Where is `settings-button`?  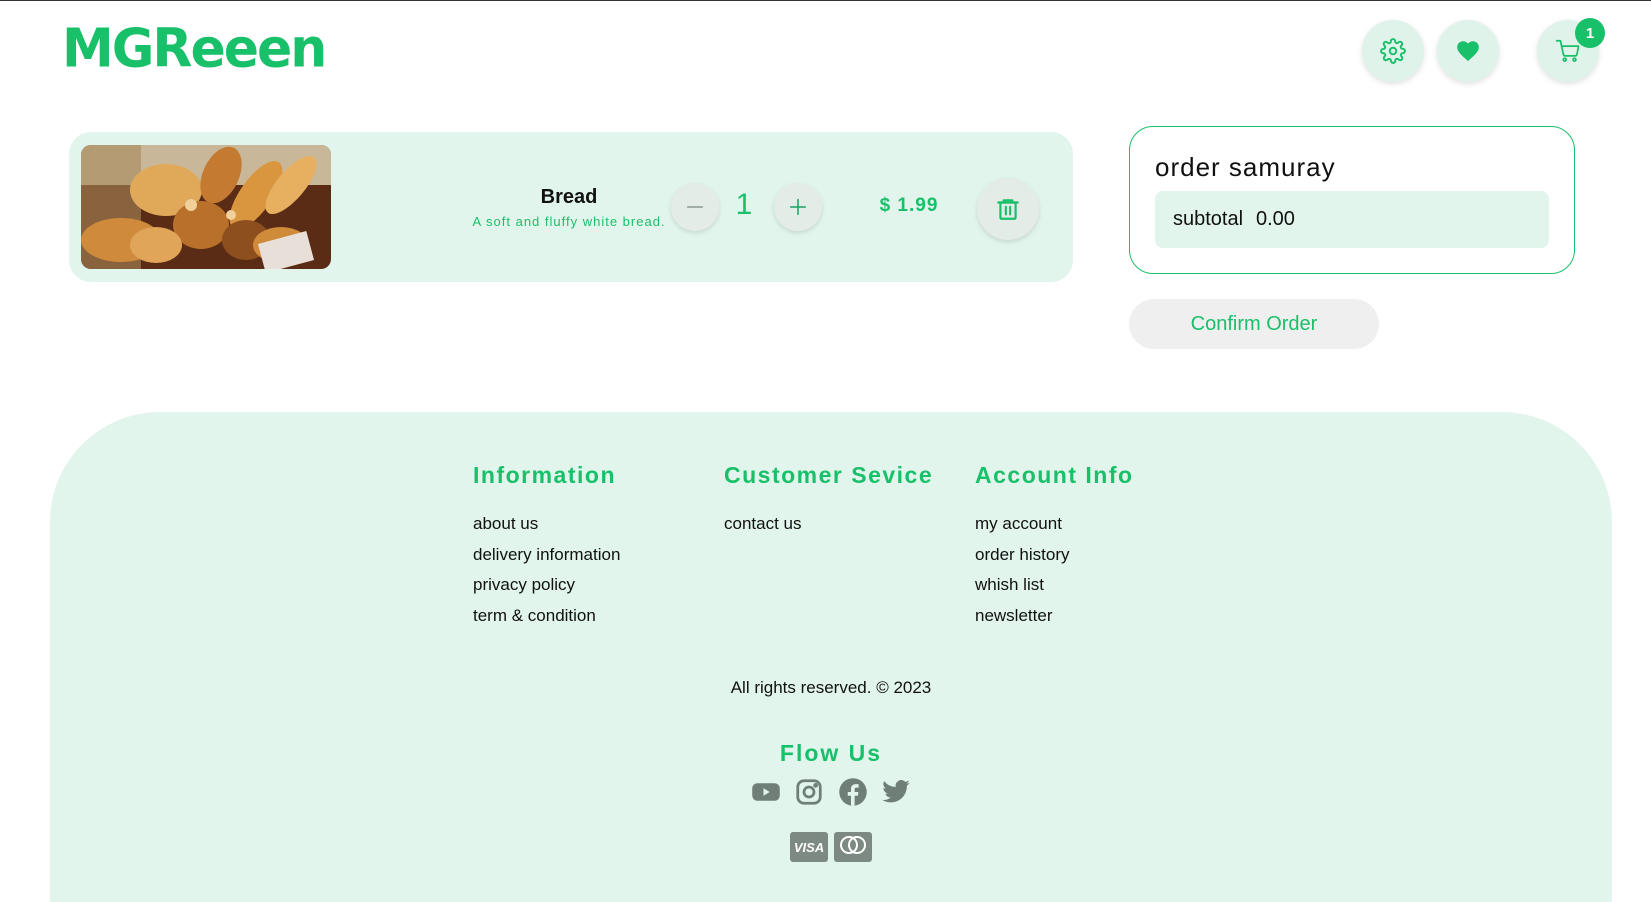 settings-button is located at coordinates (1393, 51).